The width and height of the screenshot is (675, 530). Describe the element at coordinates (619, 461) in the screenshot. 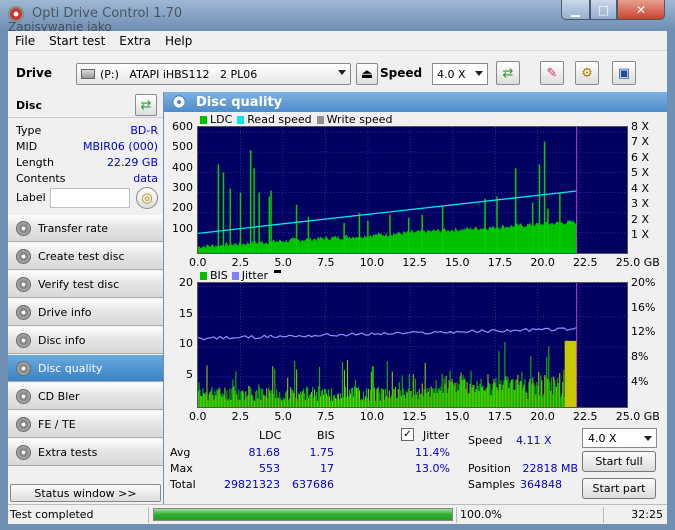

I see `start-full-button: Start full` at that location.